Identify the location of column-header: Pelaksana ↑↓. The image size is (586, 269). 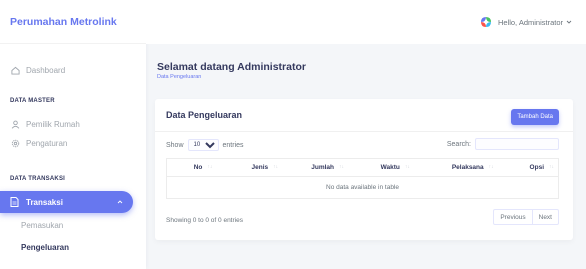
(455, 167).